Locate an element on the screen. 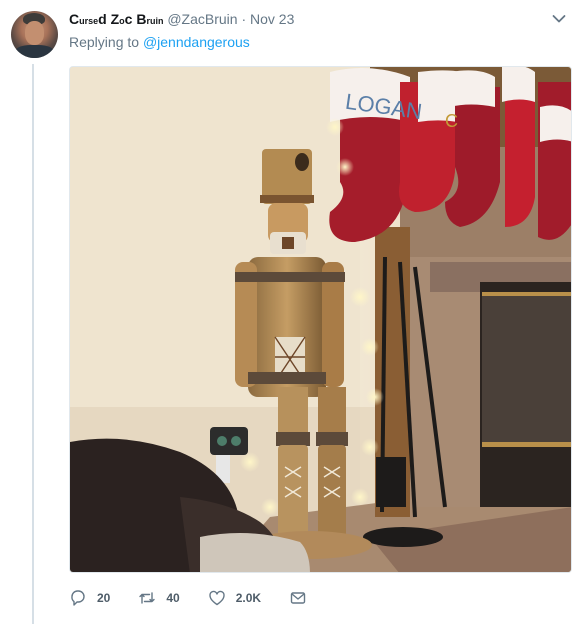  like-button: 2.0K is located at coordinates (234, 598).